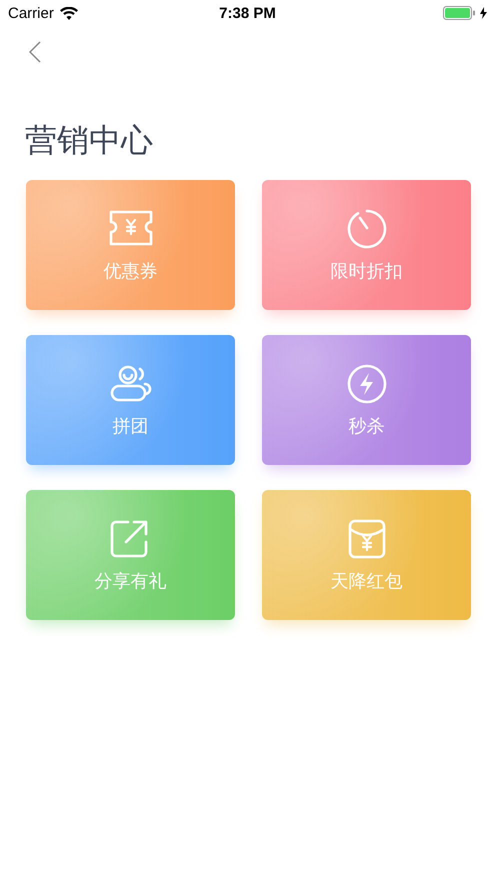 The height and width of the screenshot is (883, 497). What do you see at coordinates (483, 13) in the screenshot?
I see `charging-icon` at bounding box center [483, 13].